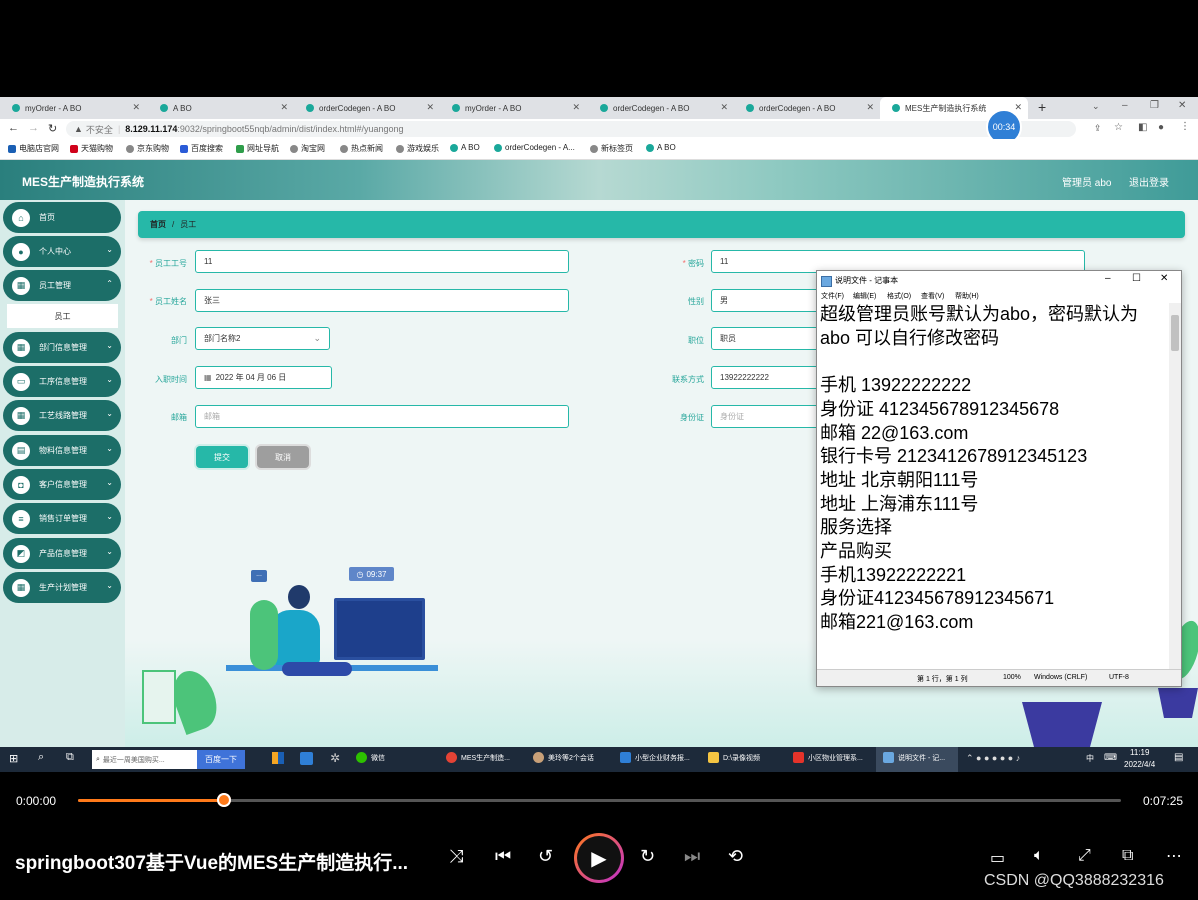  Describe the element at coordinates (1142, 127) in the screenshot. I see `sidepanel-icon: ◧` at that location.